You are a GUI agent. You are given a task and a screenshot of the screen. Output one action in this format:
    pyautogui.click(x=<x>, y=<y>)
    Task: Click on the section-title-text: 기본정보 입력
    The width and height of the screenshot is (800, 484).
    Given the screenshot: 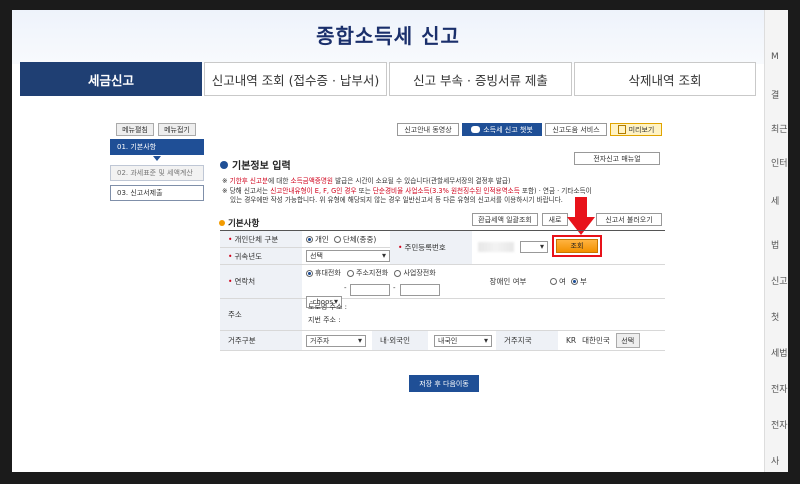 What is the action you would take?
    pyautogui.click(x=261, y=166)
    